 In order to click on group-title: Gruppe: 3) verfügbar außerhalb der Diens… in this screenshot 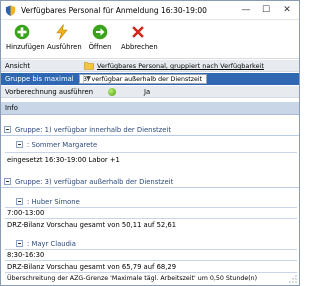, I will do `click(94, 182)`.